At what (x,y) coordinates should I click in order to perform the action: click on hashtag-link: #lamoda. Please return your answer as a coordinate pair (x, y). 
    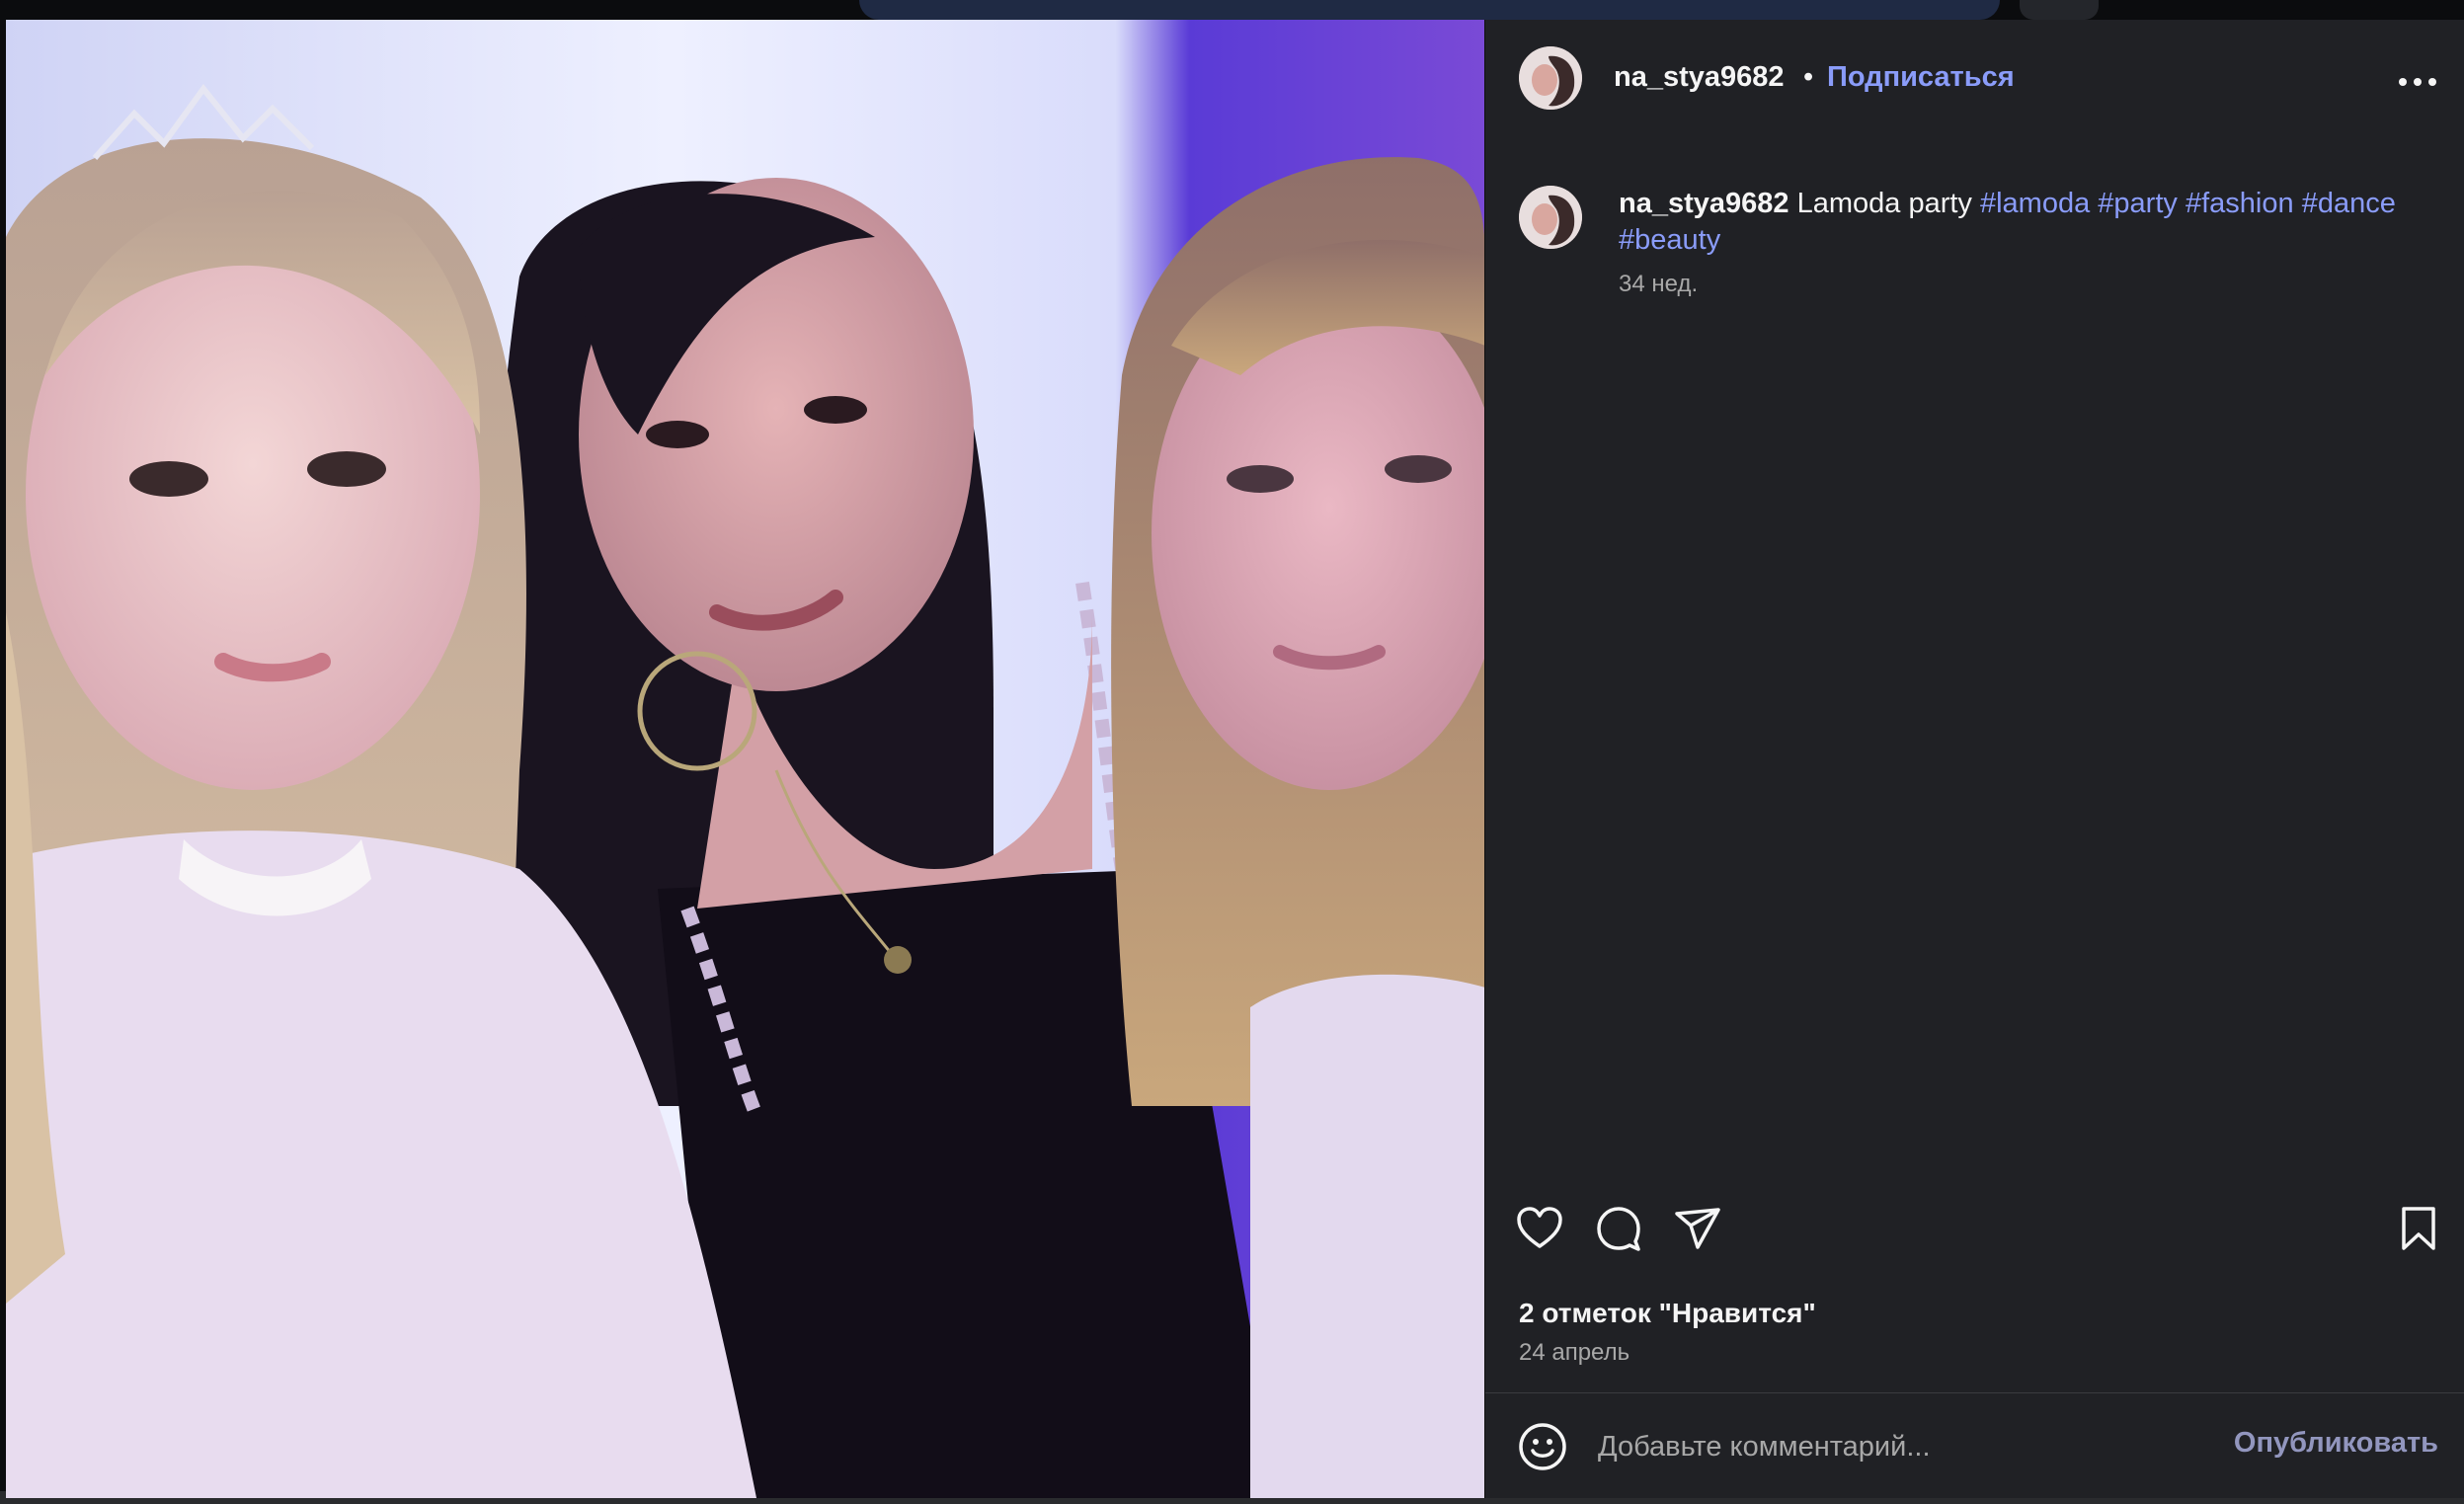
    Looking at the image, I should click on (2035, 204).